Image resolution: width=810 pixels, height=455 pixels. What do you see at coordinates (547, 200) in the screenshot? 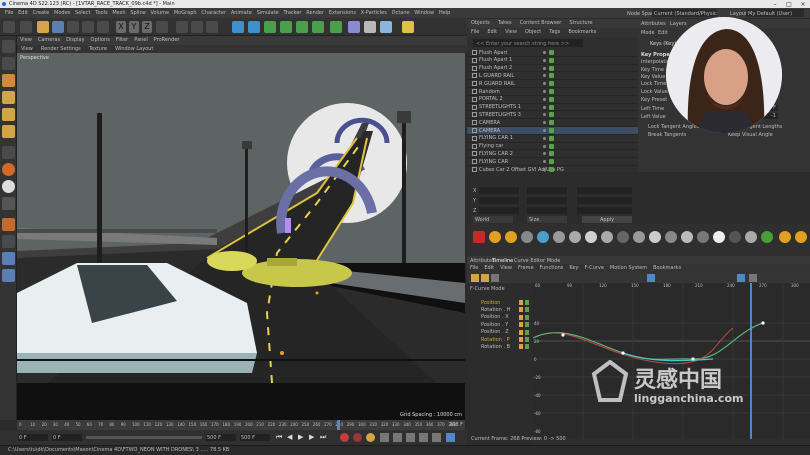
I see `size-y-field` at bounding box center [547, 200].